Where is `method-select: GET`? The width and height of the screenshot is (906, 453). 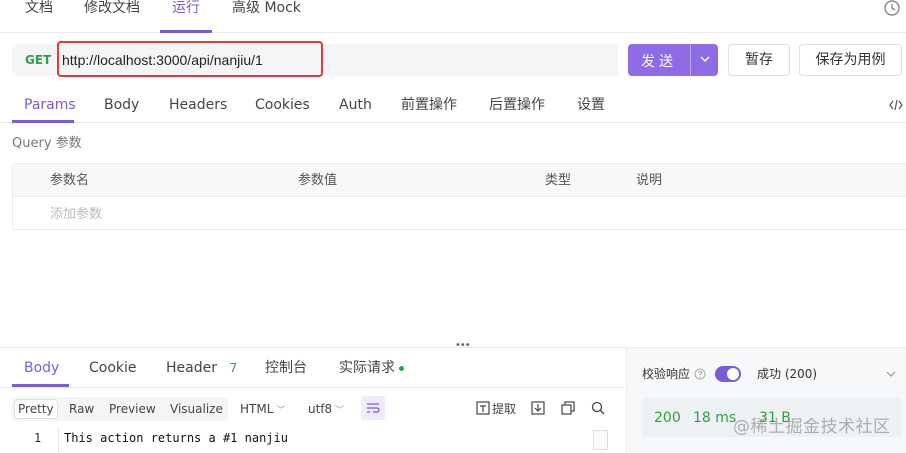
method-select: GET is located at coordinates (38, 60).